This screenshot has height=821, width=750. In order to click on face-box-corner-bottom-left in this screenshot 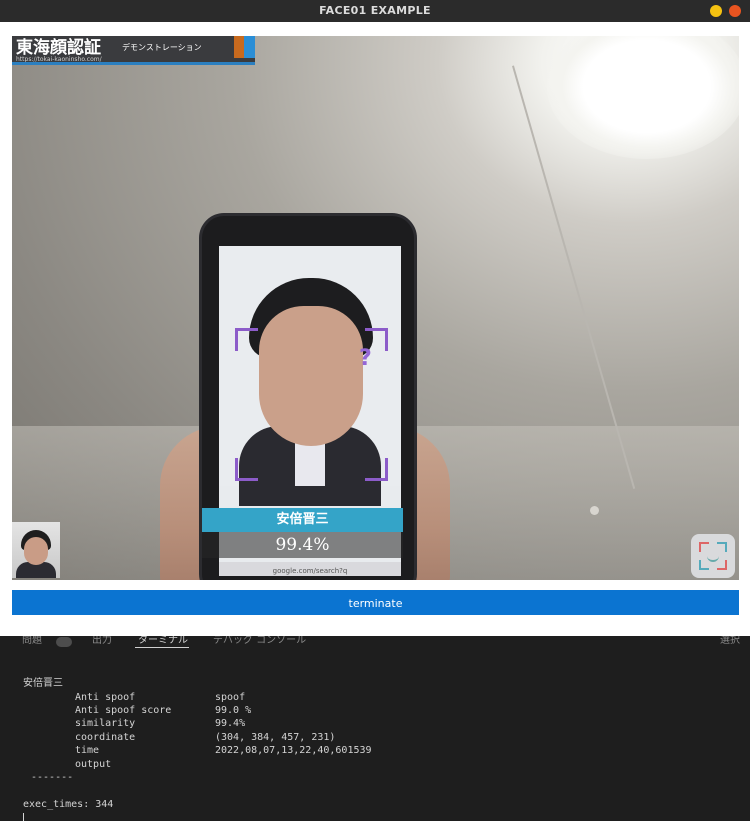, I will do `click(246, 469)`.